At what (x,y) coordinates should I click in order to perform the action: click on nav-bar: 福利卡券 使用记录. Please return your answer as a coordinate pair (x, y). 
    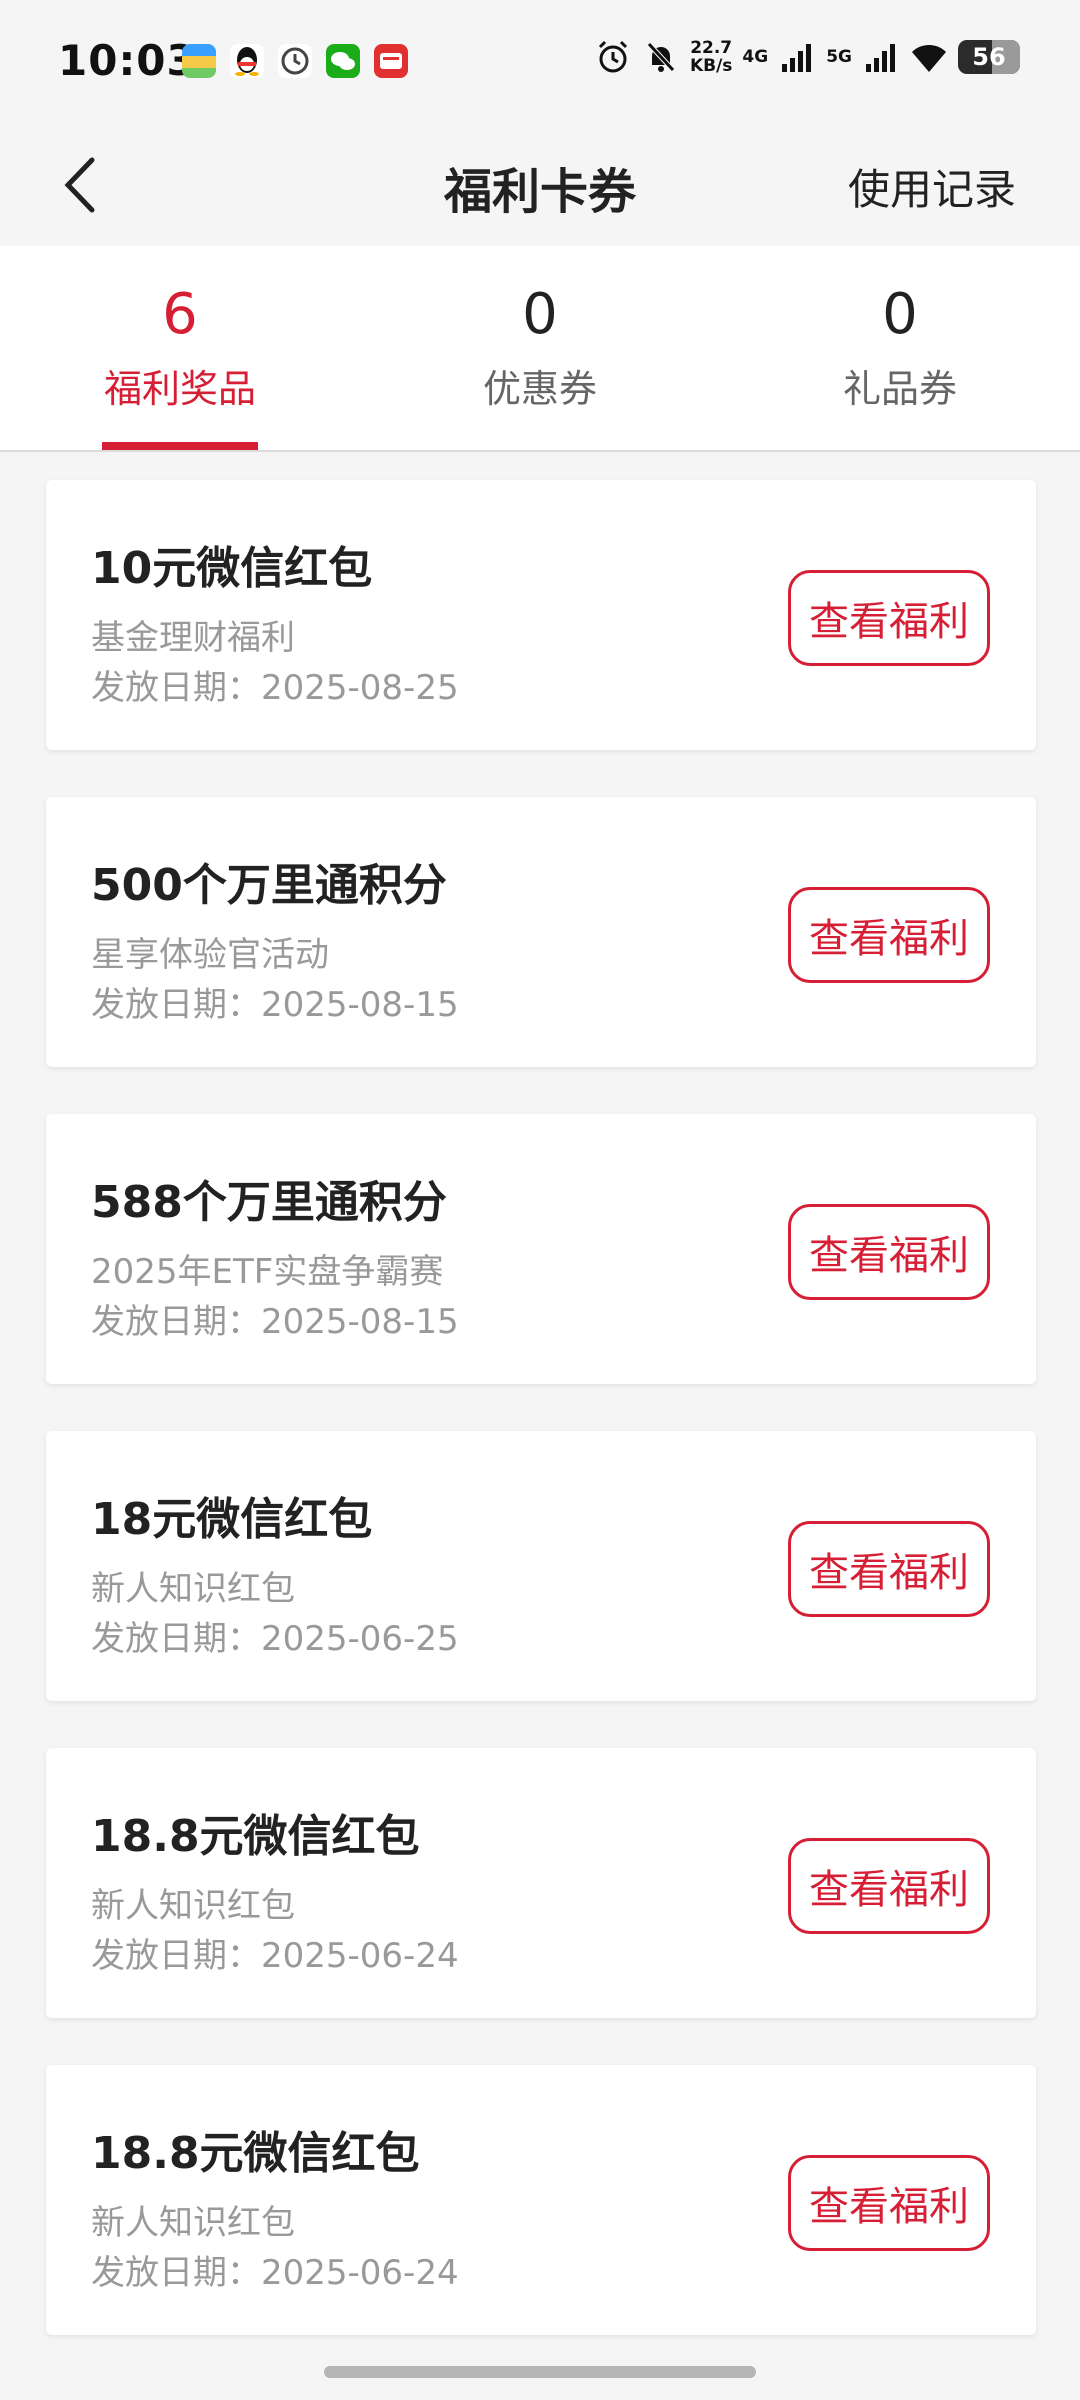
    Looking at the image, I should click on (540, 187).